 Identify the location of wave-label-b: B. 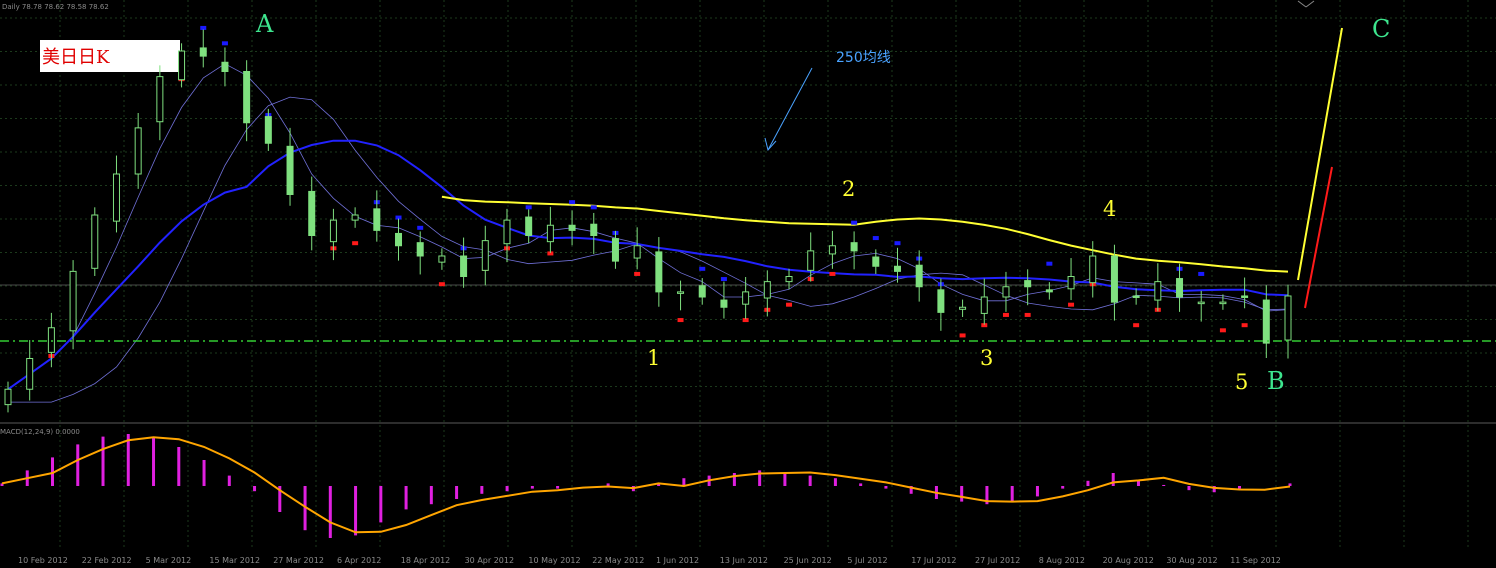
(1276, 381).